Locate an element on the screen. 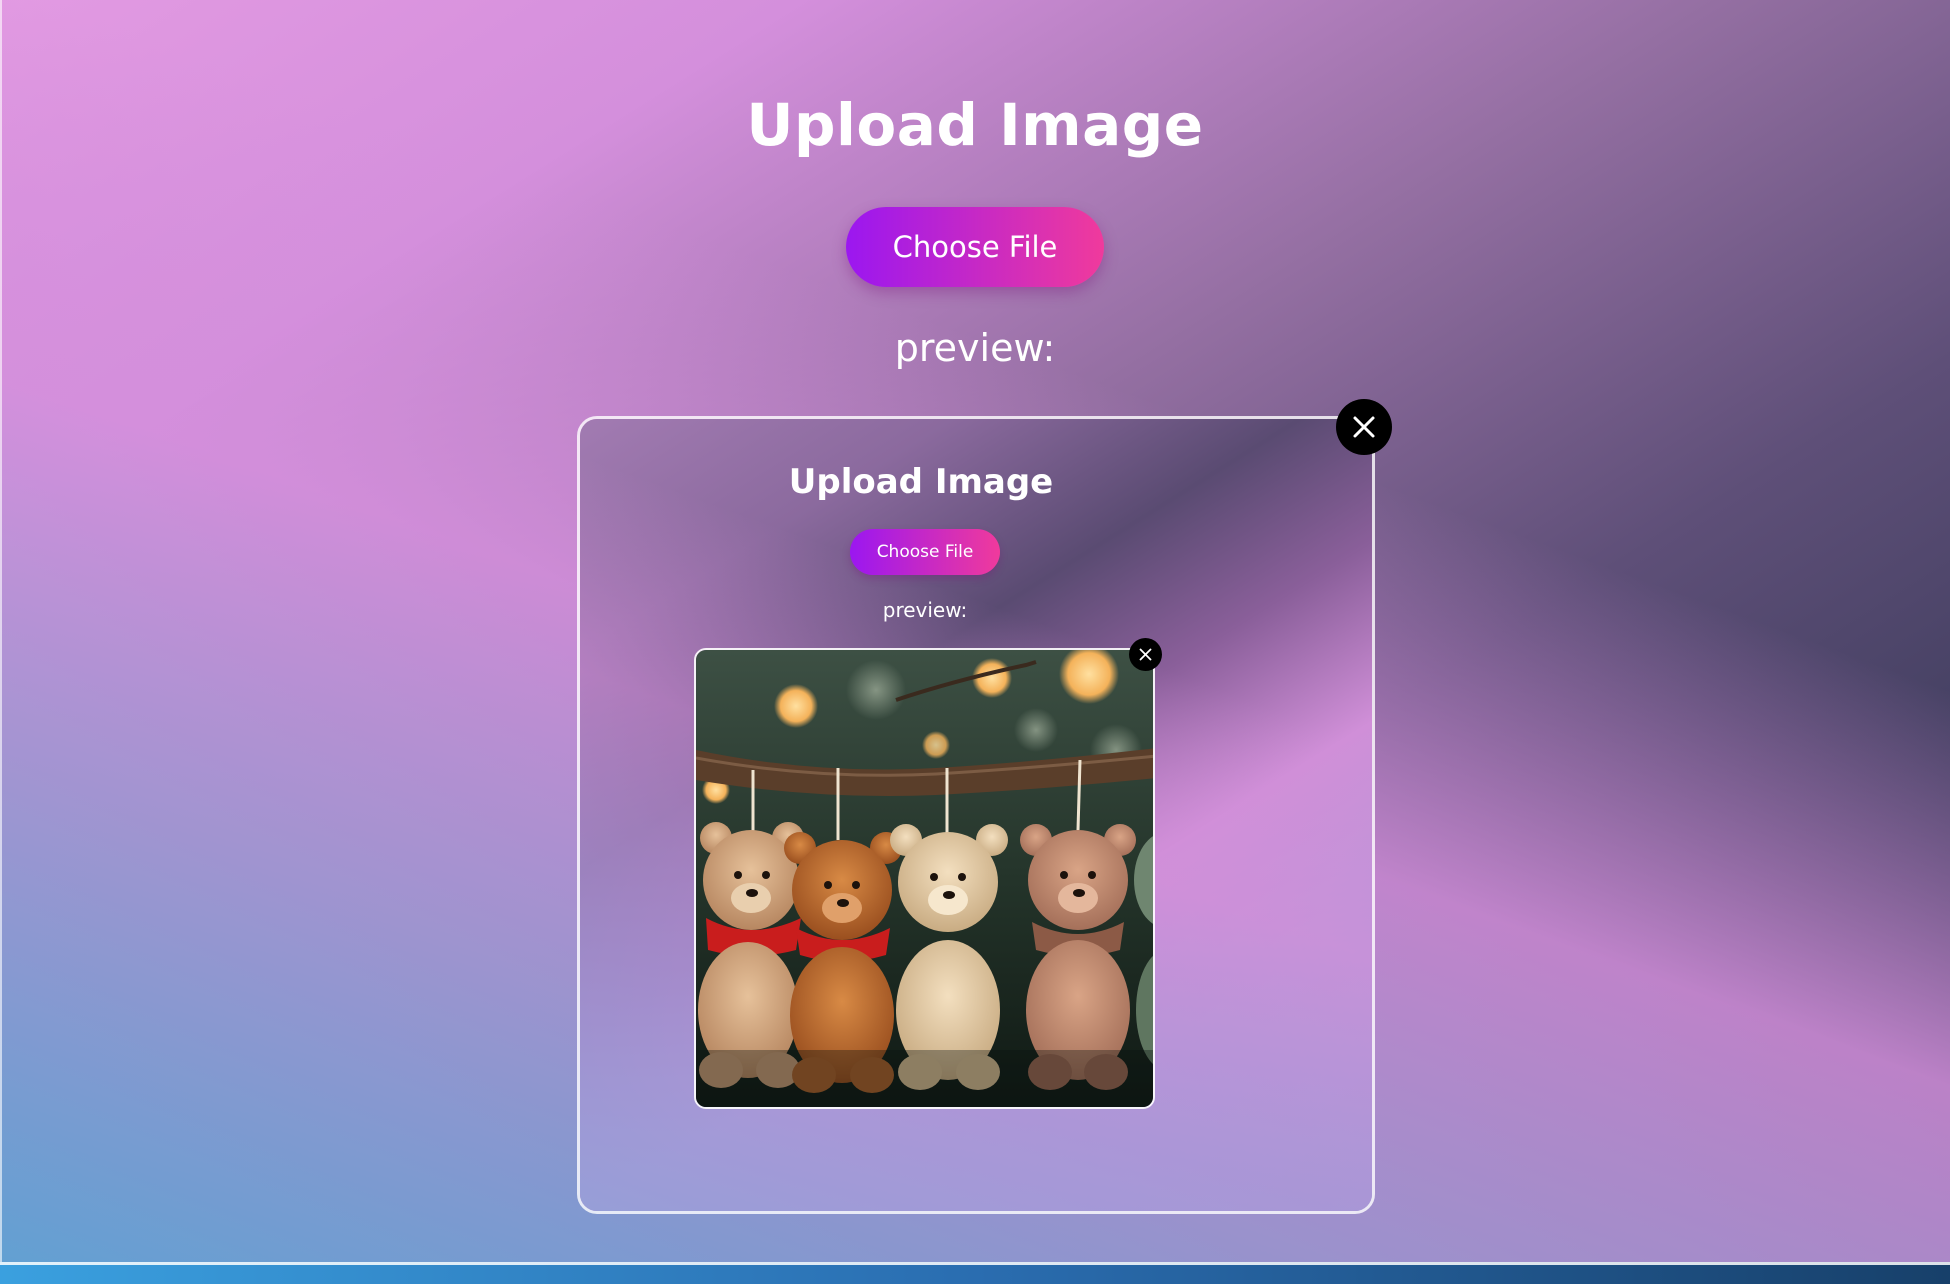 The width and height of the screenshot is (1950, 1284). nested-close-preview-button is located at coordinates (1145, 654).